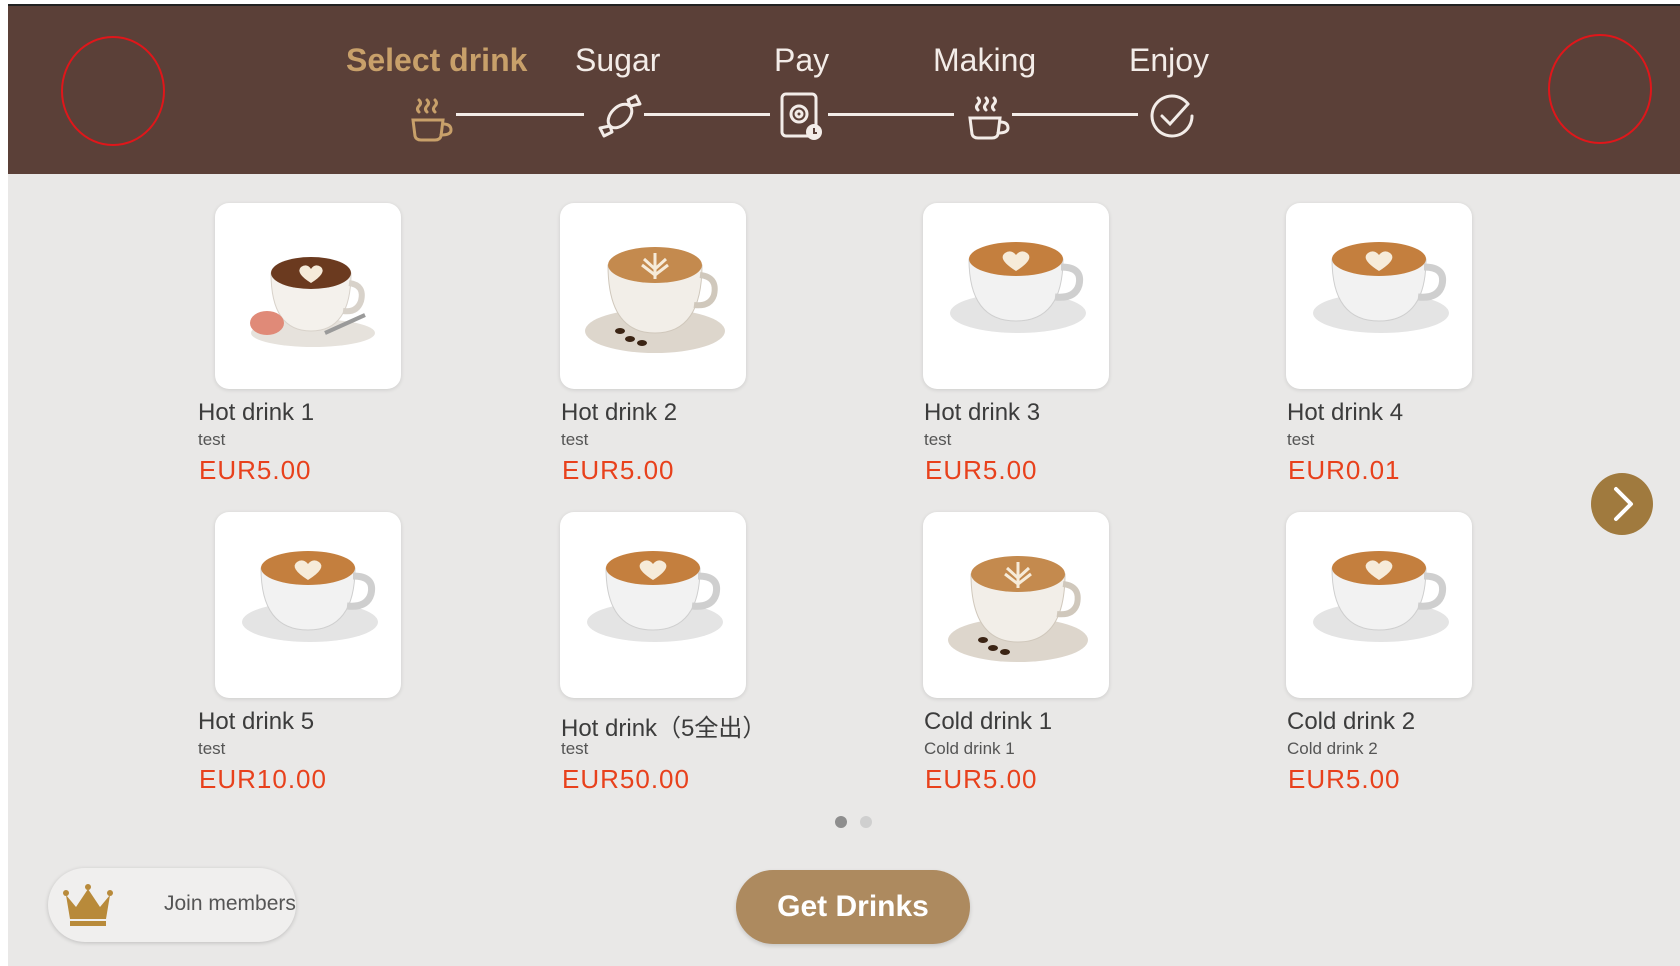  What do you see at coordinates (982, 413) in the screenshot?
I see `product-name: Hot drink 3` at bounding box center [982, 413].